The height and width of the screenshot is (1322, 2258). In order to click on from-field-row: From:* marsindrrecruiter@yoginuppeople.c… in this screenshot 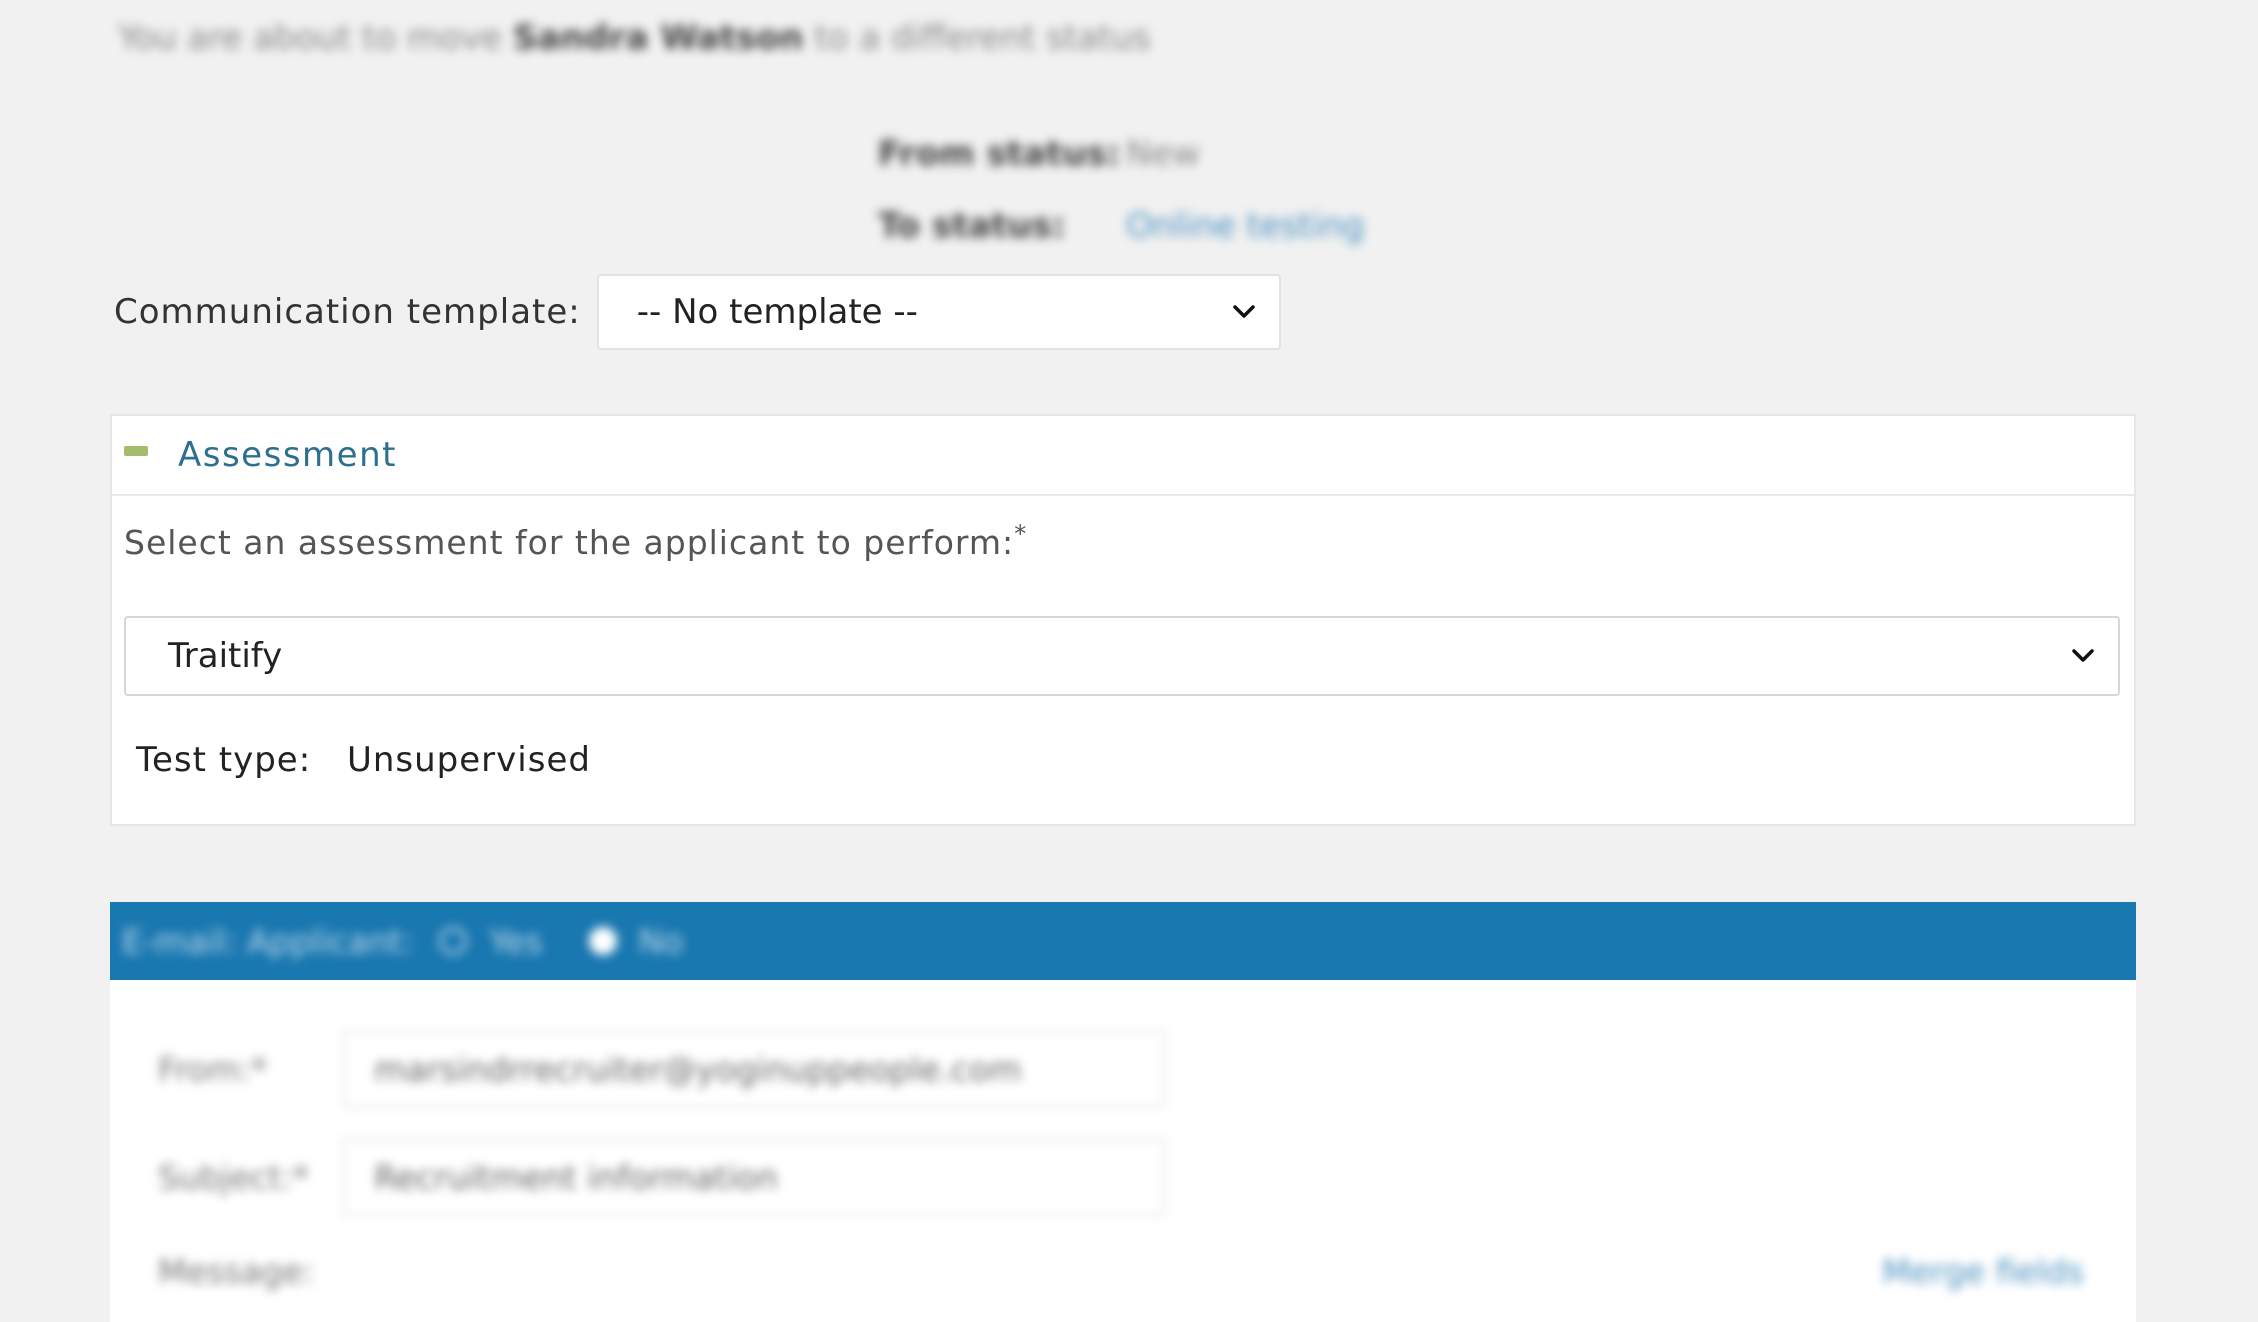, I will do `click(662, 1069)`.